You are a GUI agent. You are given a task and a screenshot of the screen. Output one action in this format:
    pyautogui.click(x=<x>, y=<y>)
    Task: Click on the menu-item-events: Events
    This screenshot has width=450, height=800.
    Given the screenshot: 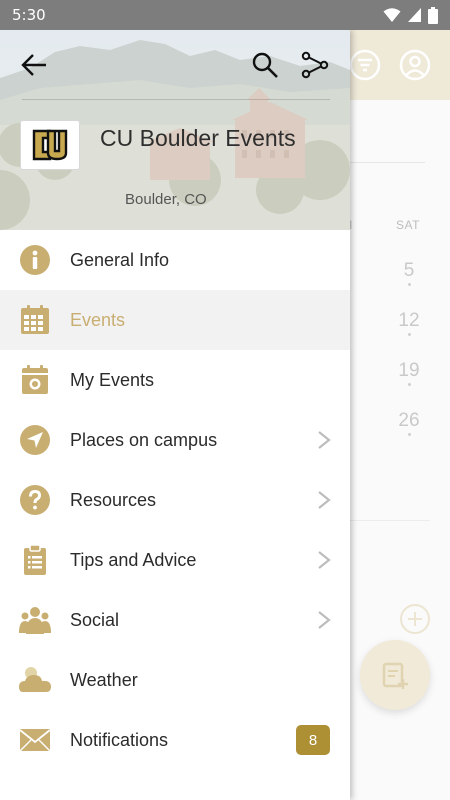 What is the action you would take?
    pyautogui.click(x=175, y=320)
    